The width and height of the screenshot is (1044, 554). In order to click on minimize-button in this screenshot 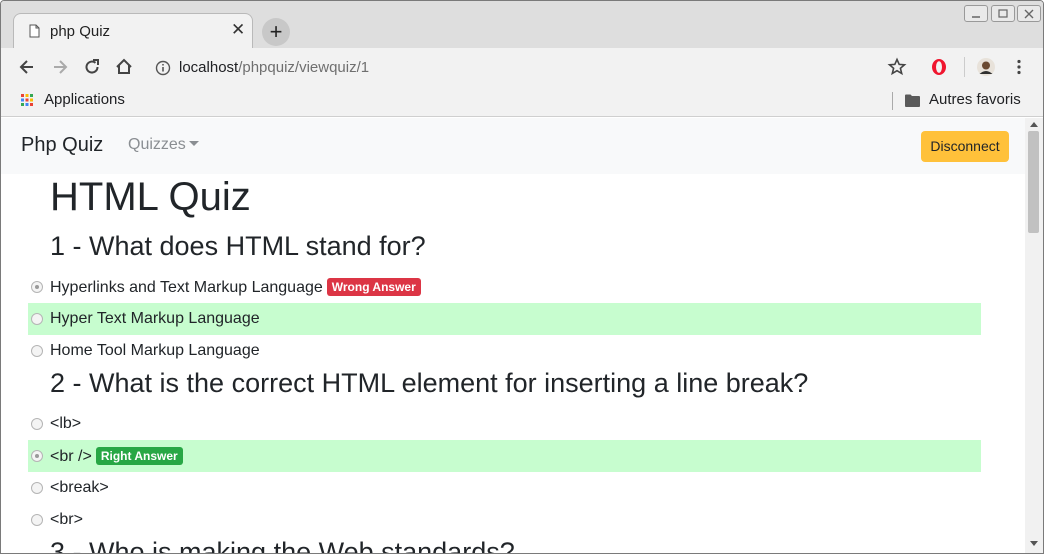, I will do `click(976, 13)`.